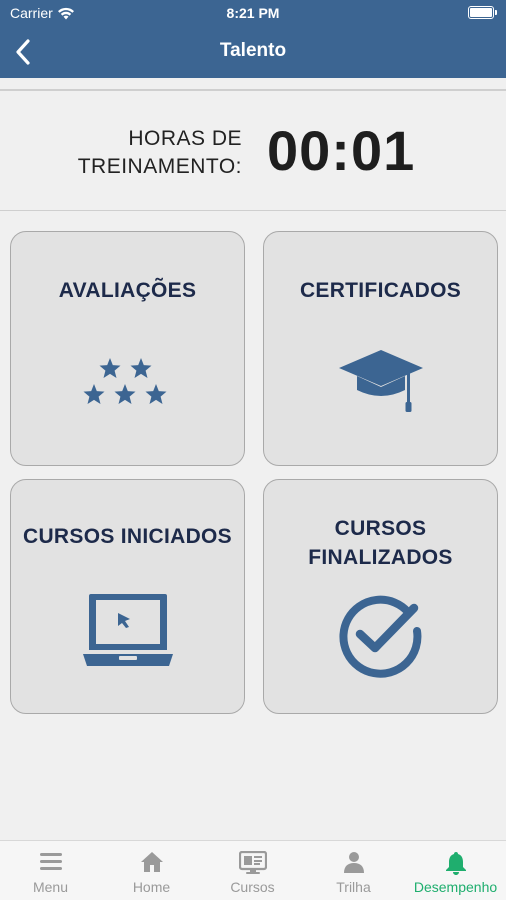 This screenshot has height=900, width=506. I want to click on battery-icon, so click(482, 12).